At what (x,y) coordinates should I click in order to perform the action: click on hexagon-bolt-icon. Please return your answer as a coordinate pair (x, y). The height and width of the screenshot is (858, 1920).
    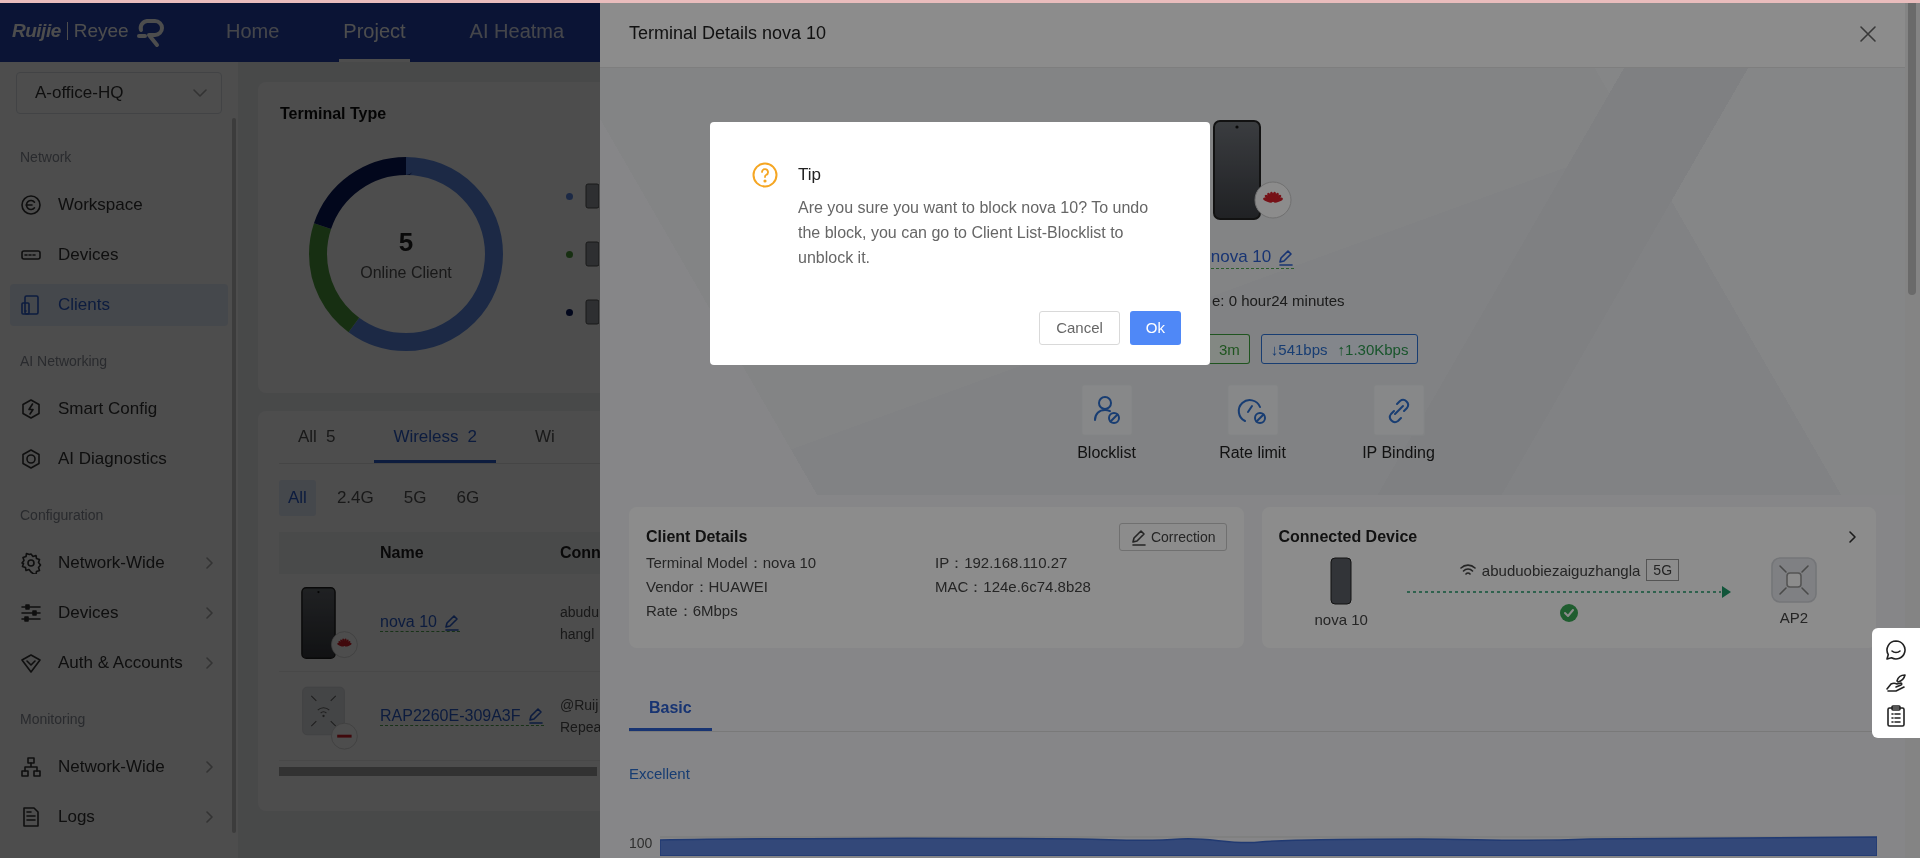
    Looking at the image, I should click on (31, 409).